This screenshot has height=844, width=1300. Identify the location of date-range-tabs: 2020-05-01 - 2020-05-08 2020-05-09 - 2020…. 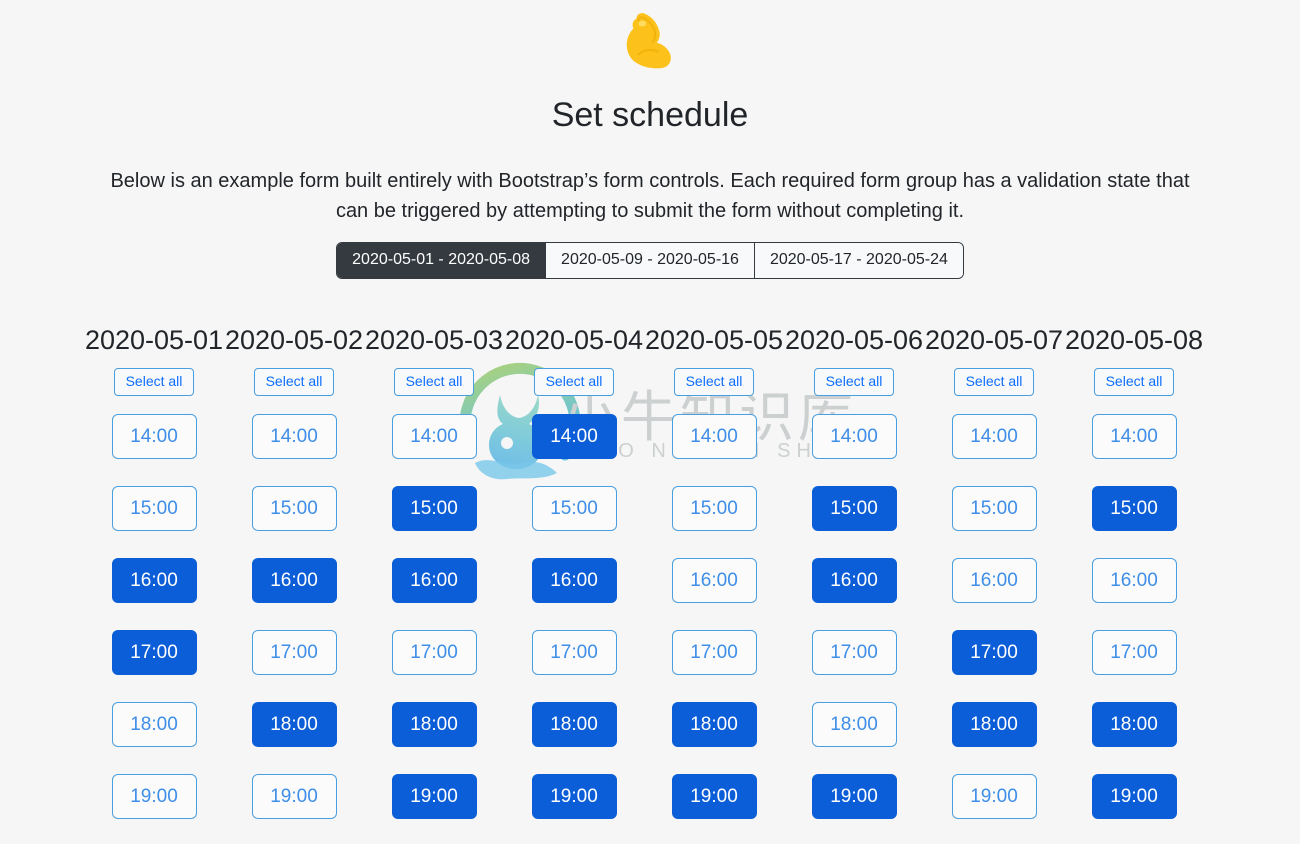
(650, 260).